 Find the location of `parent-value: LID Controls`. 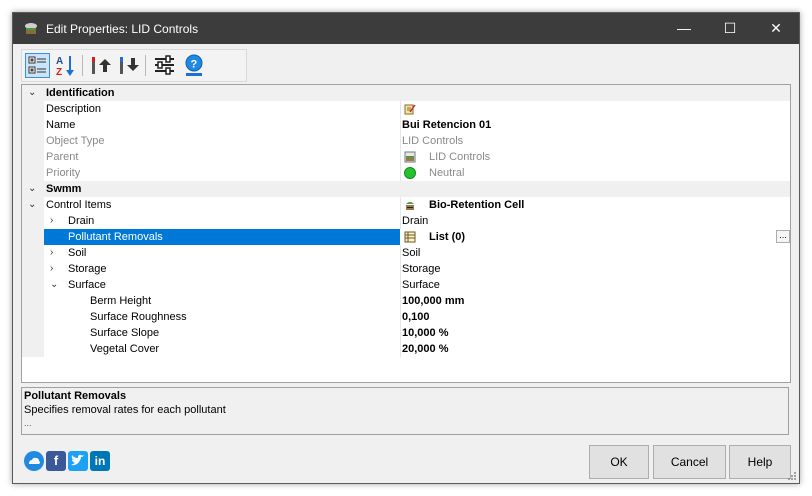

parent-value: LID Controls is located at coordinates (460, 157).